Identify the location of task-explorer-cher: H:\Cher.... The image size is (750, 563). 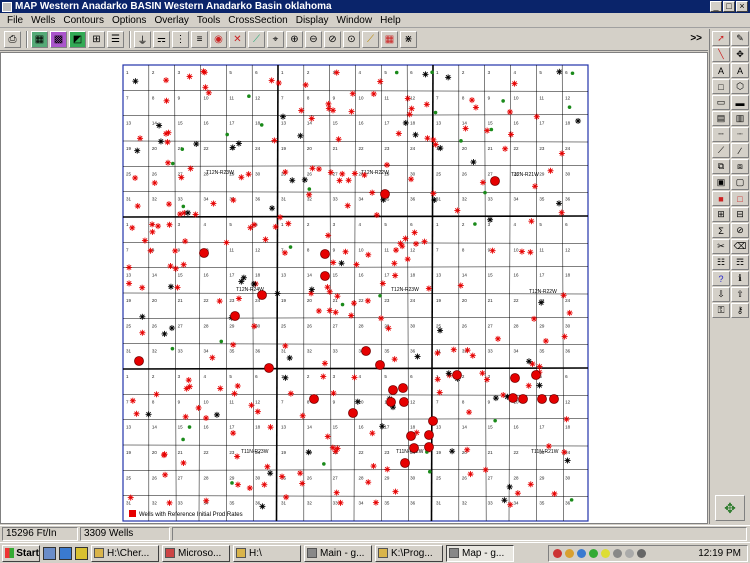
(125, 553).